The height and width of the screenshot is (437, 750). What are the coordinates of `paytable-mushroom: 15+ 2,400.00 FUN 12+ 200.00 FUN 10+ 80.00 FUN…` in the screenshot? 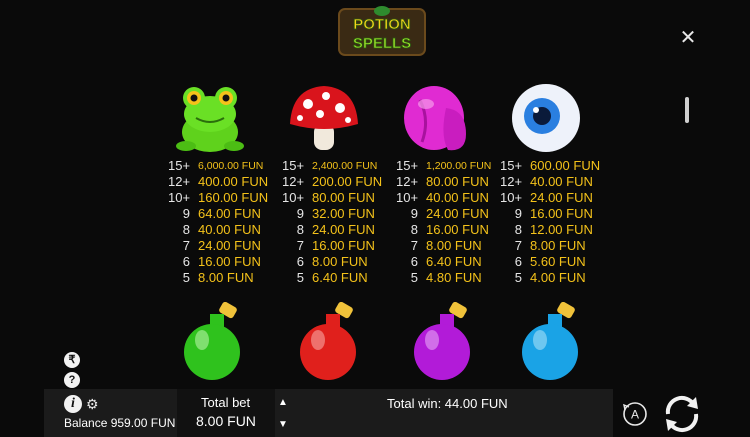 It's located at (341, 222).